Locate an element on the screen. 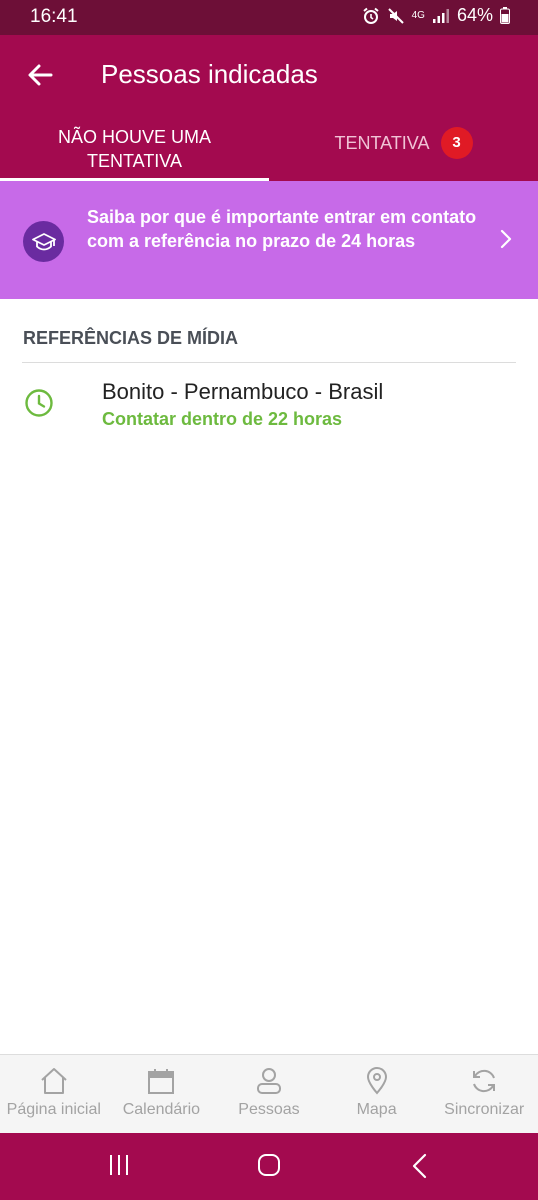 The height and width of the screenshot is (1200, 538). system-nav-bar is located at coordinates (269, 1166).